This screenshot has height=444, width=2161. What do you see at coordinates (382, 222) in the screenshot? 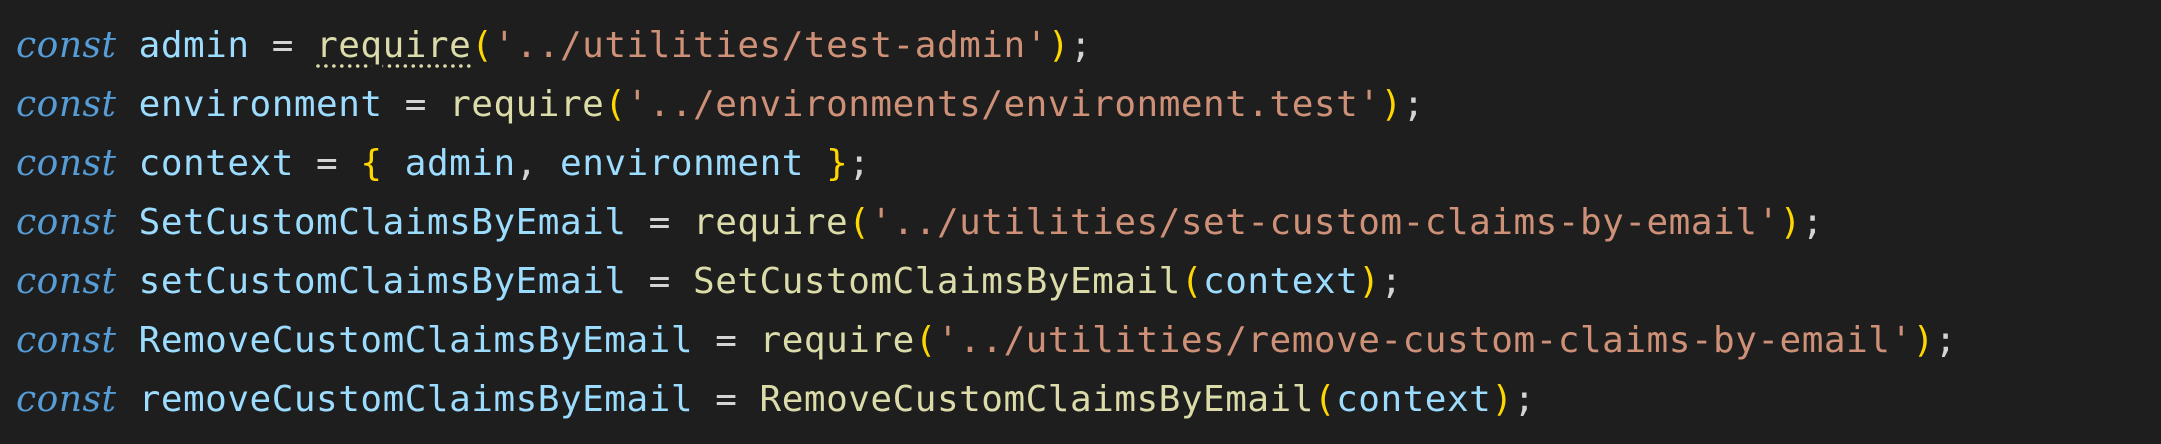
I see `code-token-identifier: SetCustomClaimsByEmail` at bounding box center [382, 222].